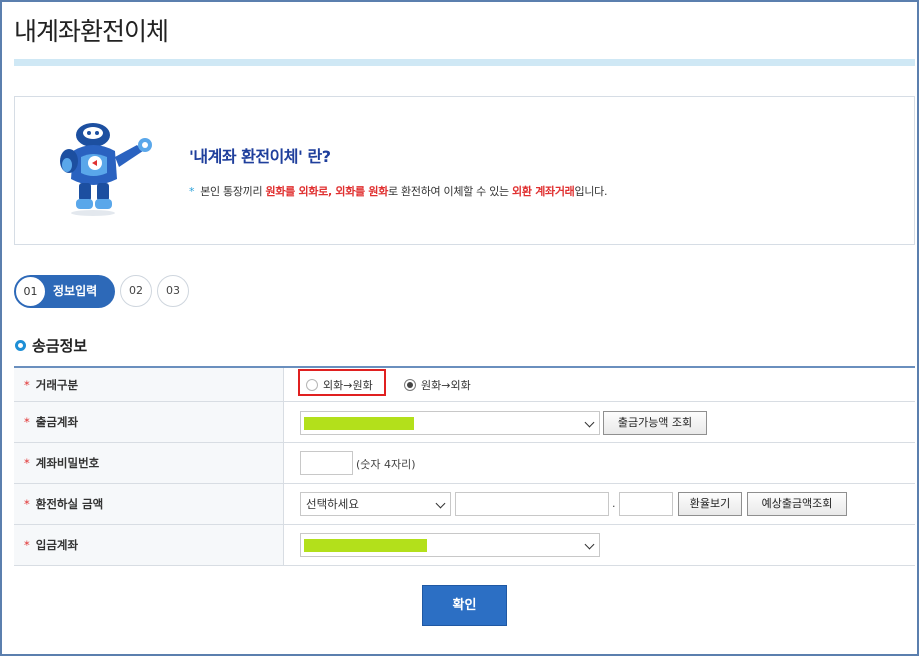  Describe the element at coordinates (543, 191) in the screenshot. I see `desc-highlight-2: 외환 계좌거래` at that location.